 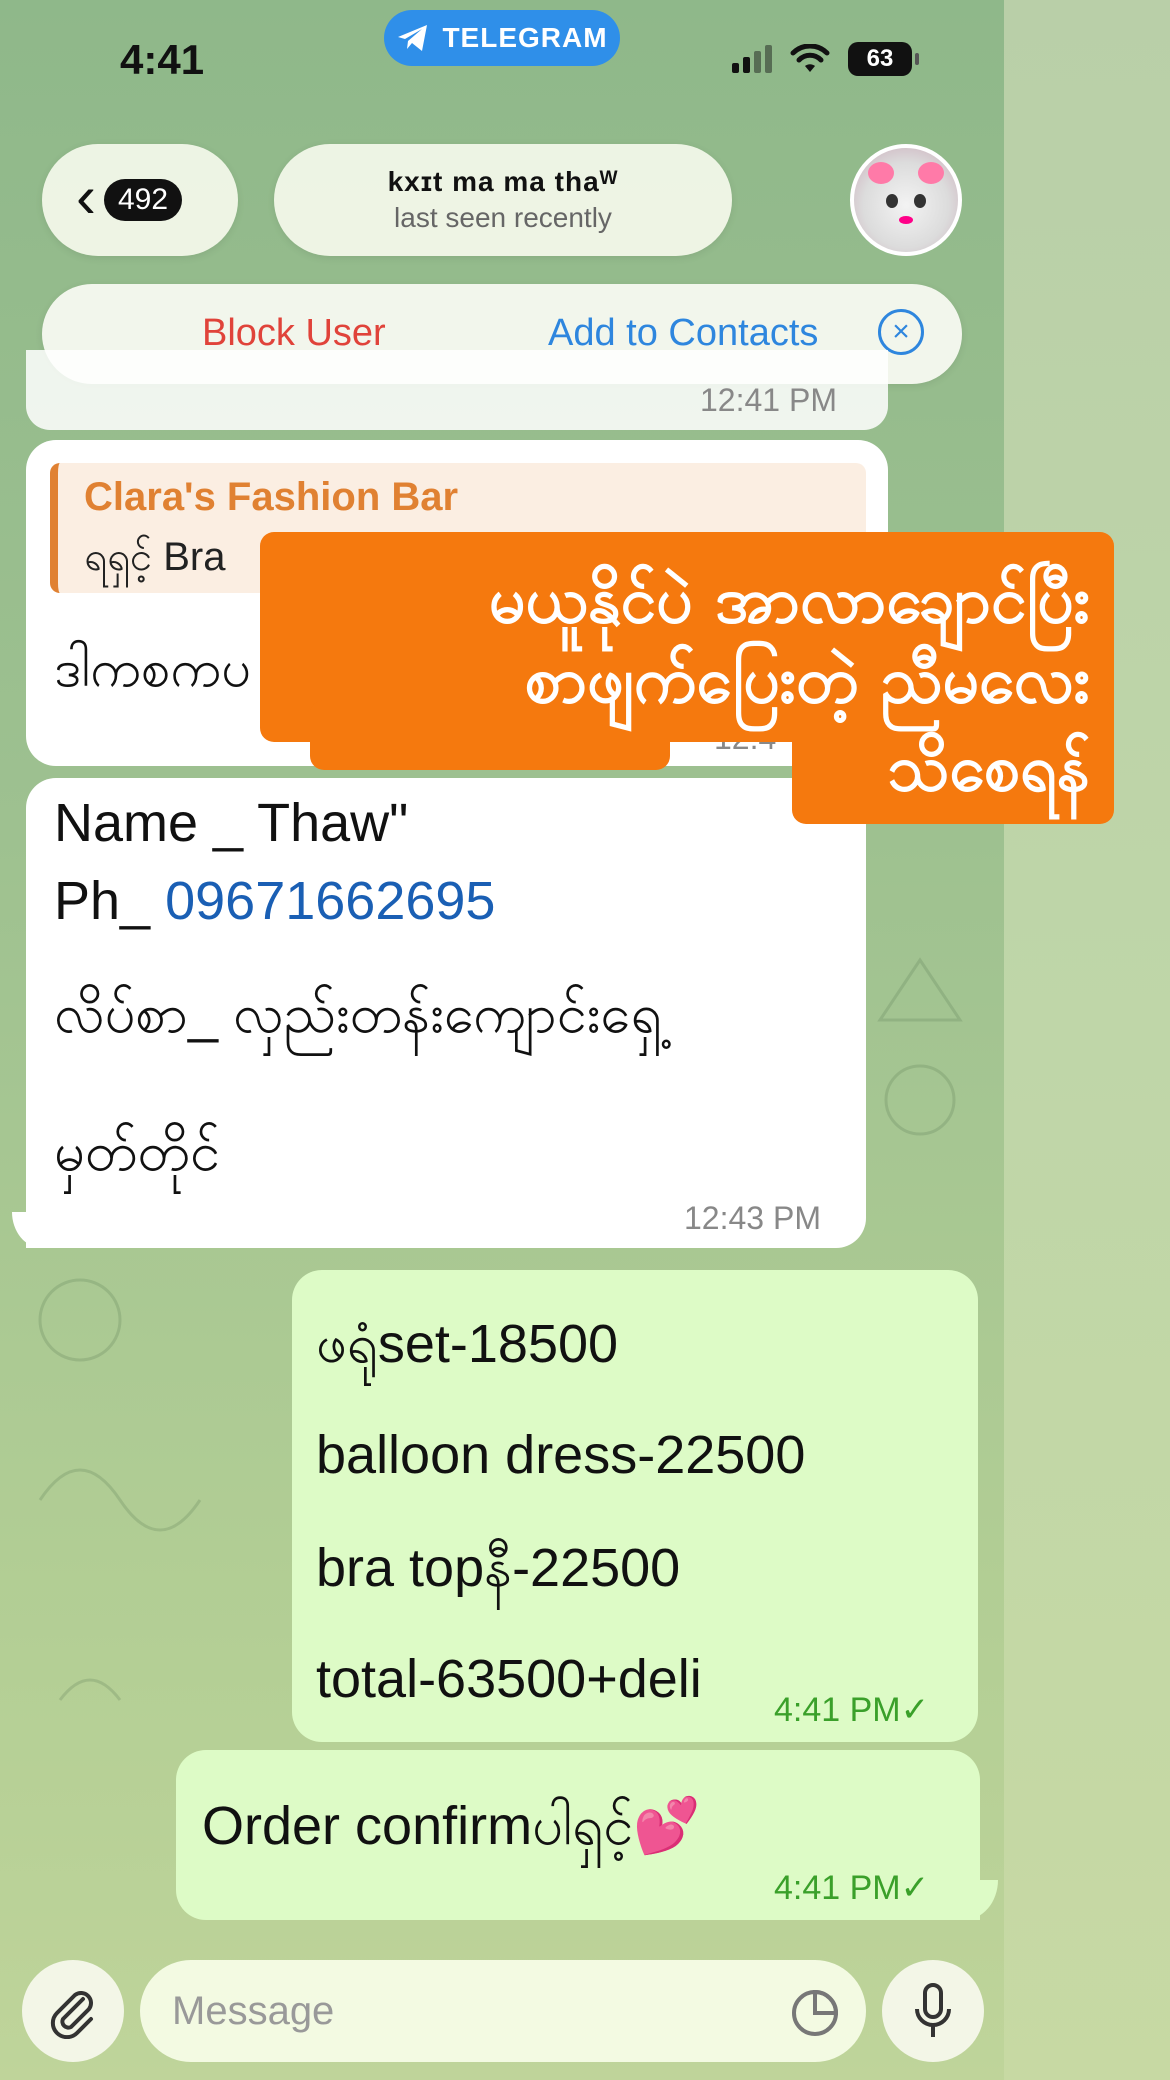 I want to click on telegram-pill: TELEGRAM, so click(x=502, y=38).